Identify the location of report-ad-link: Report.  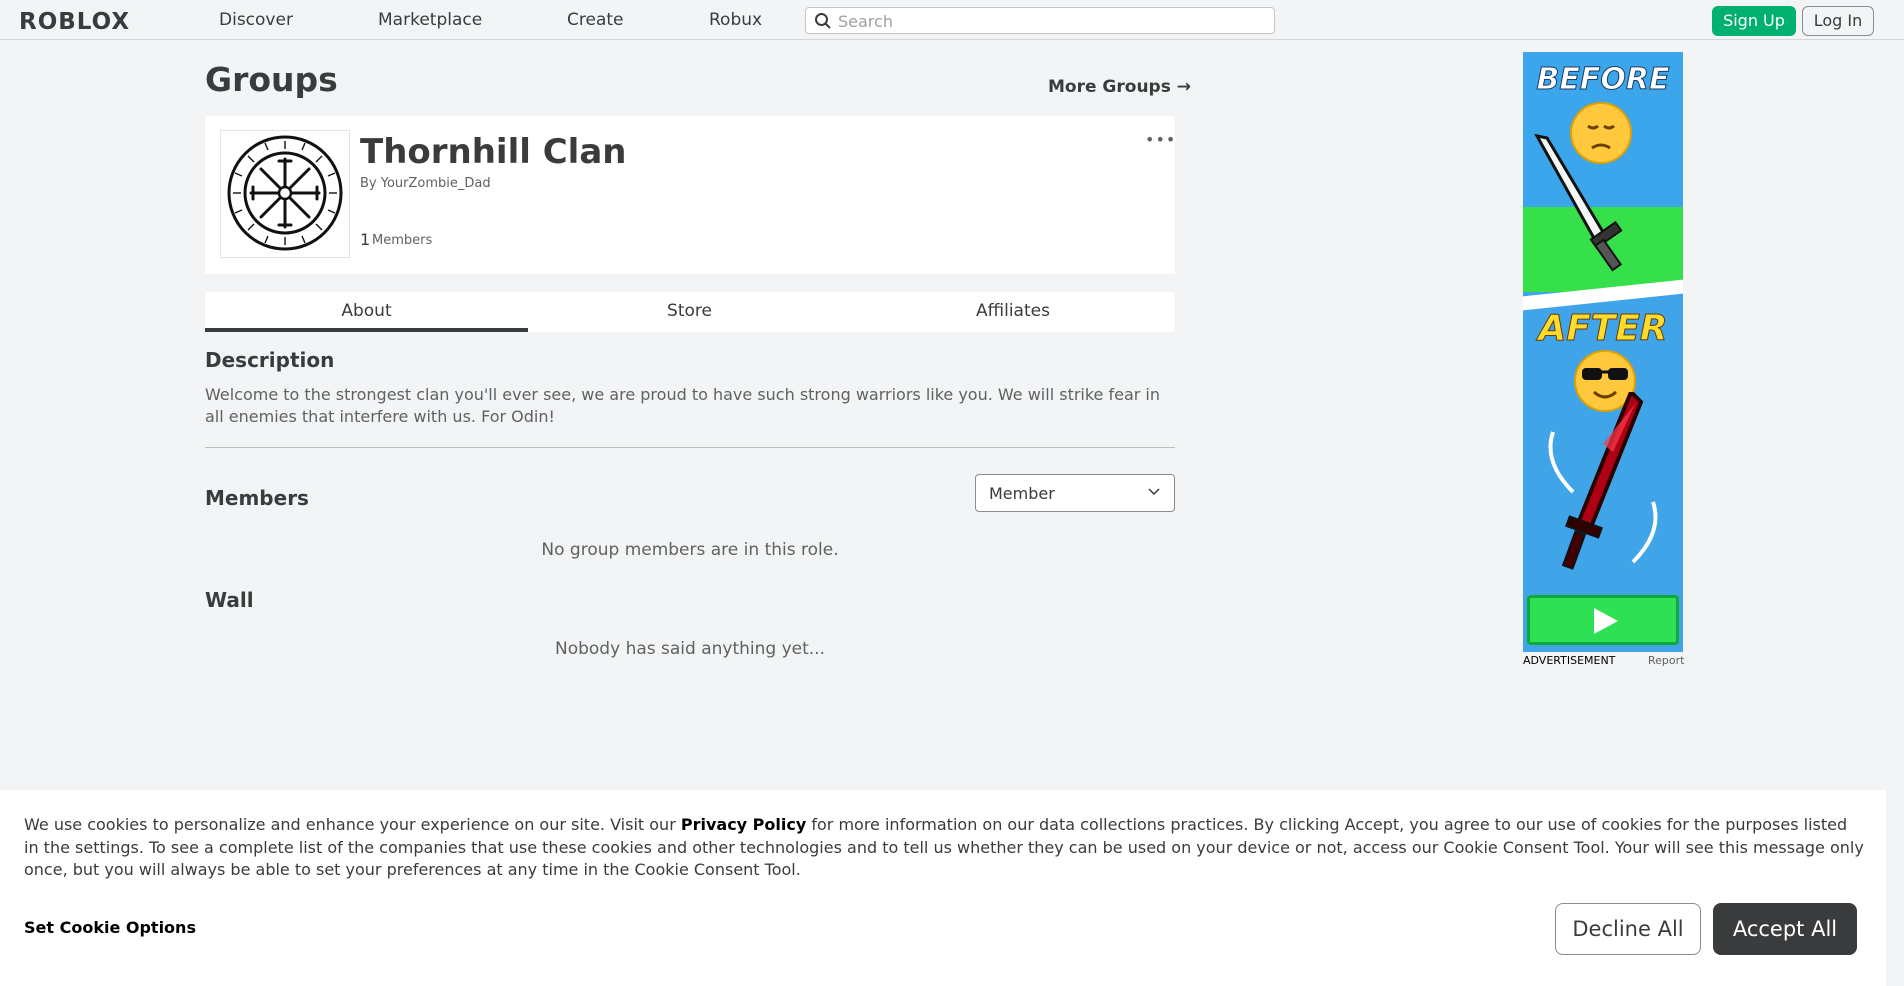
(1666, 660).